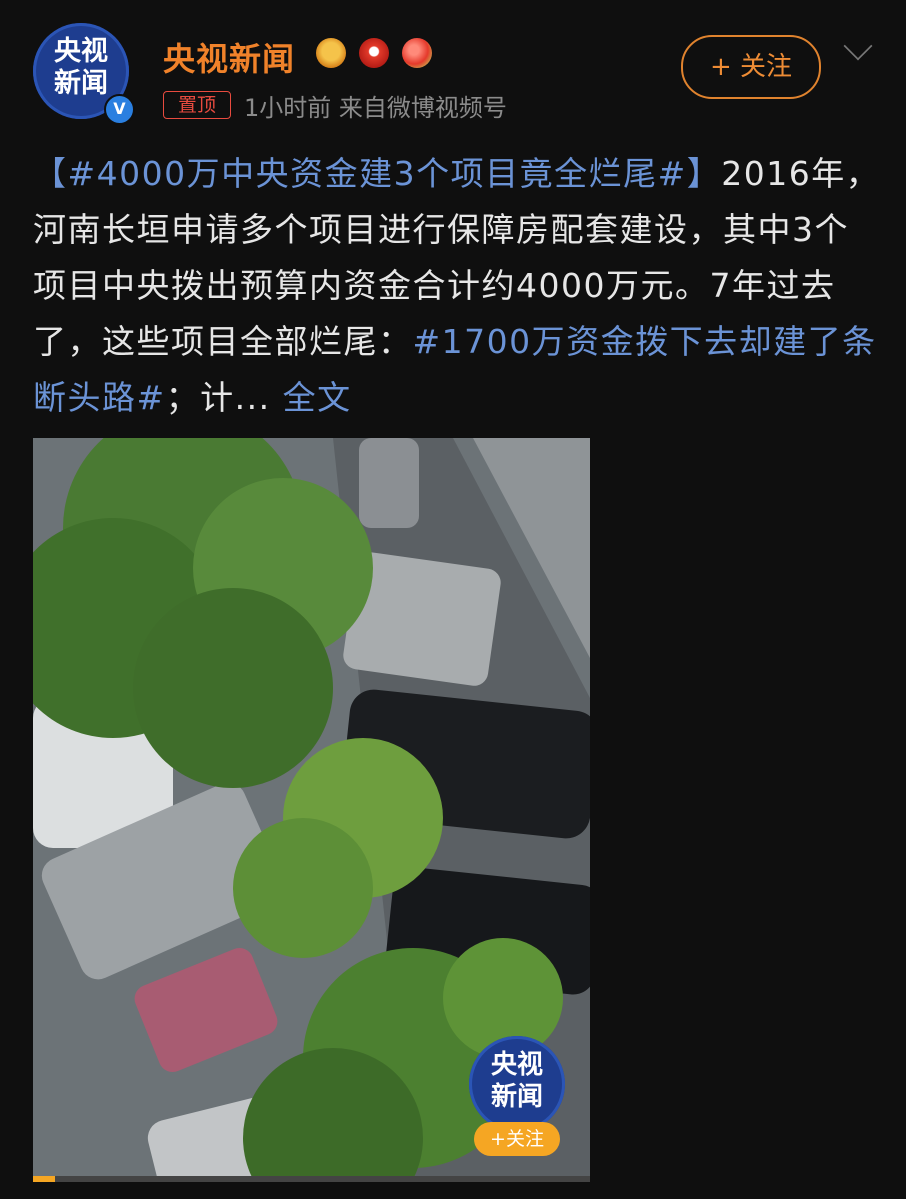 The image size is (906, 1199). Describe the element at coordinates (858, 46) in the screenshot. I see `chevron-down-icon` at that location.